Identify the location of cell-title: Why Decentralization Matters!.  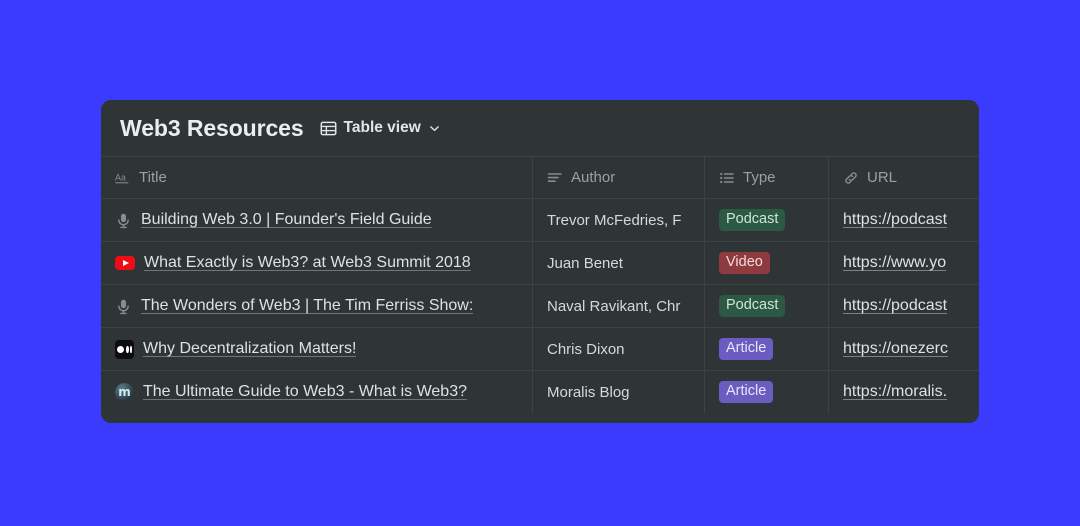
(317, 349).